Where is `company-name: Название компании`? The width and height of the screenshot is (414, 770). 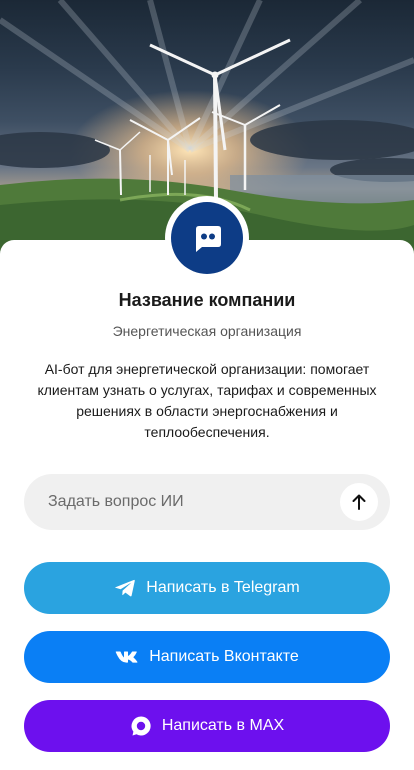 company-name: Название компании is located at coordinates (207, 300).